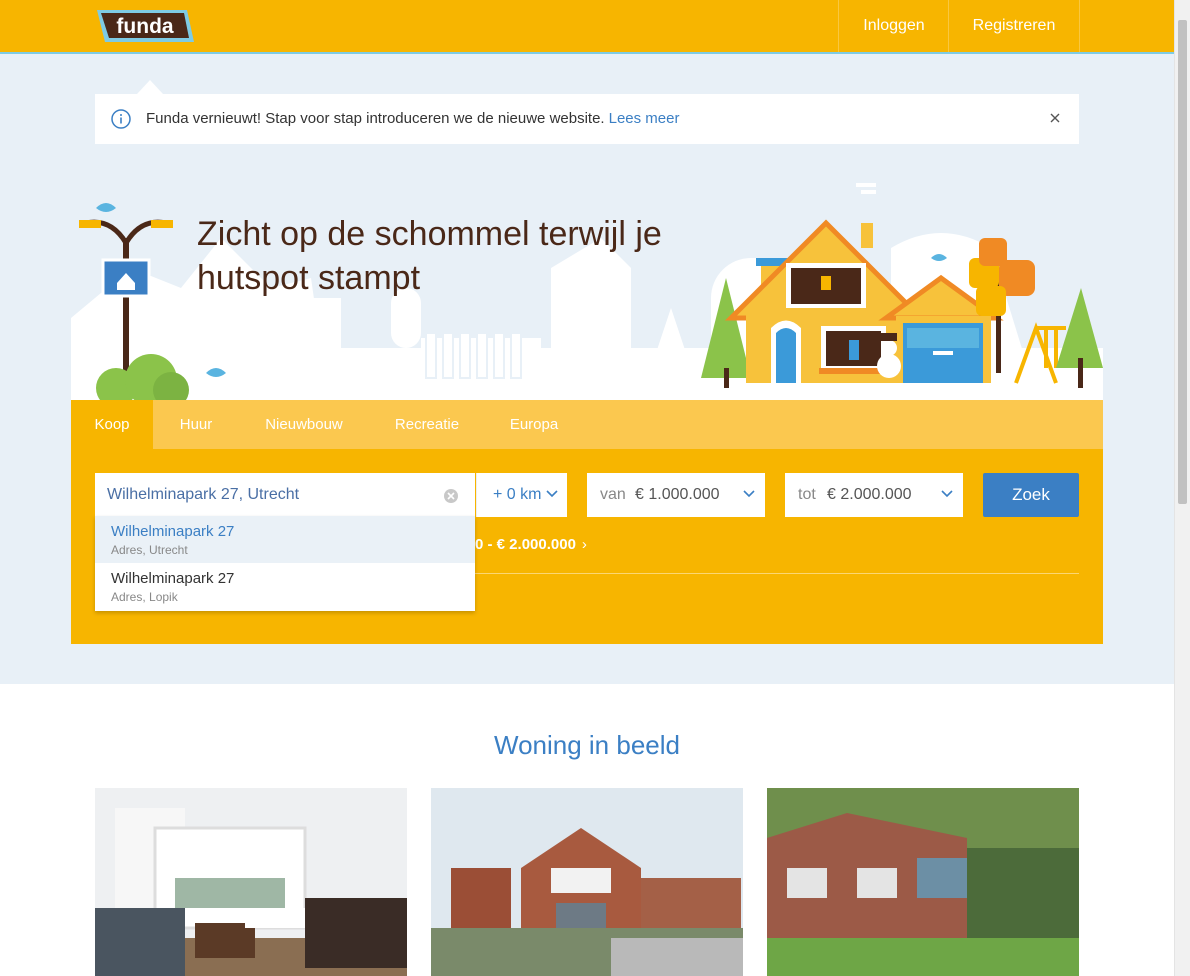 This screenshot has height=976, width=1190. Describe the element at coordinates (149, 550) in the screenshot. I see `suggestion-sub: Adres, Utrecht` at that location.